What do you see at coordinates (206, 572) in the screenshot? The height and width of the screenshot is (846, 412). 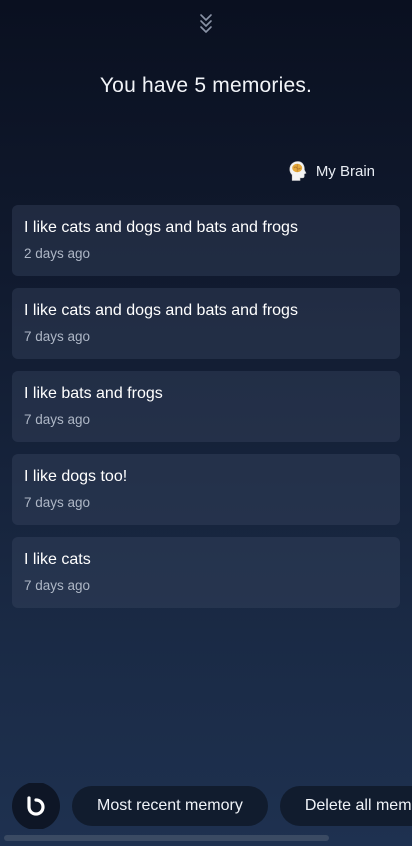 I see `memory-card: I like cats 7 days ago` at bounding box center [206, 572].